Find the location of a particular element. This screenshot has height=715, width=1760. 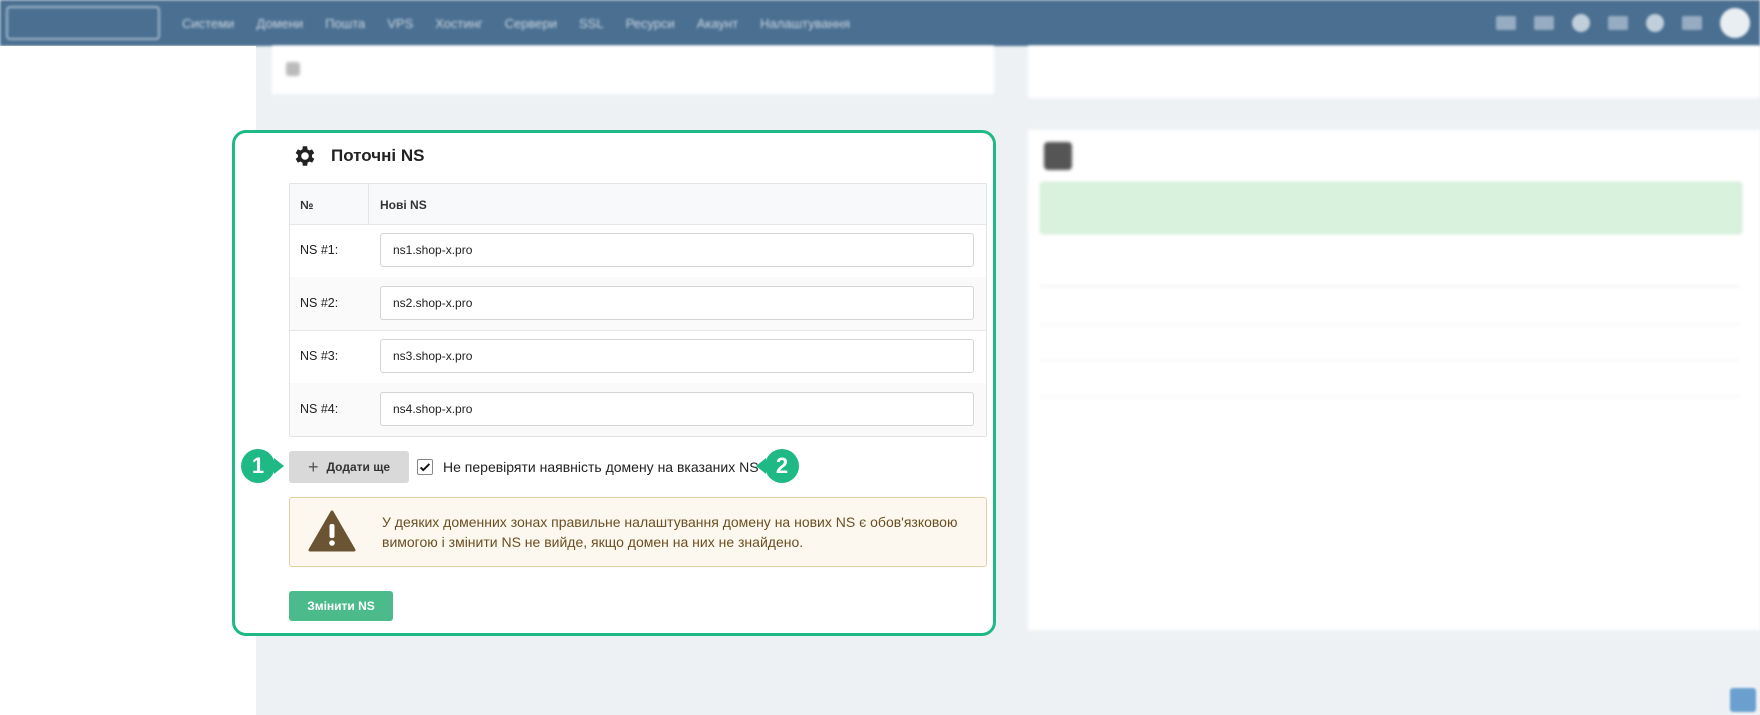

checkmark-icon is located at coordinates (425, 467).